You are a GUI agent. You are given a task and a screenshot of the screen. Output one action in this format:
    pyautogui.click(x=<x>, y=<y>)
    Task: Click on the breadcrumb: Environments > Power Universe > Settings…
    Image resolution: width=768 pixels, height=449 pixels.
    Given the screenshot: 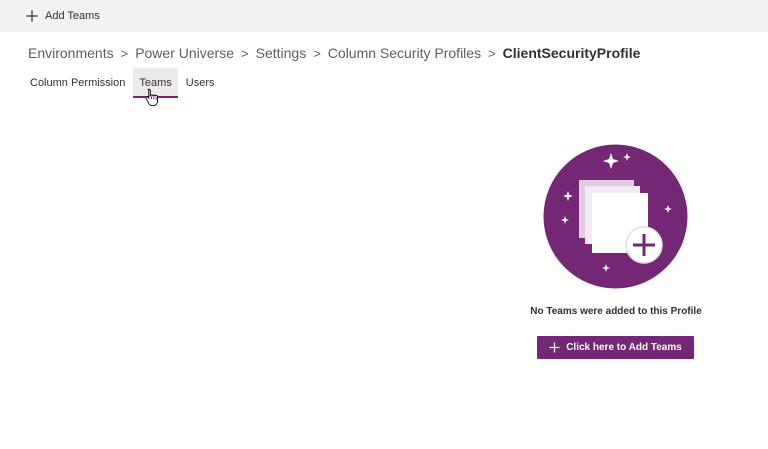 What is the action you would take?
    pyautogui.click(x=334, y=53)
    